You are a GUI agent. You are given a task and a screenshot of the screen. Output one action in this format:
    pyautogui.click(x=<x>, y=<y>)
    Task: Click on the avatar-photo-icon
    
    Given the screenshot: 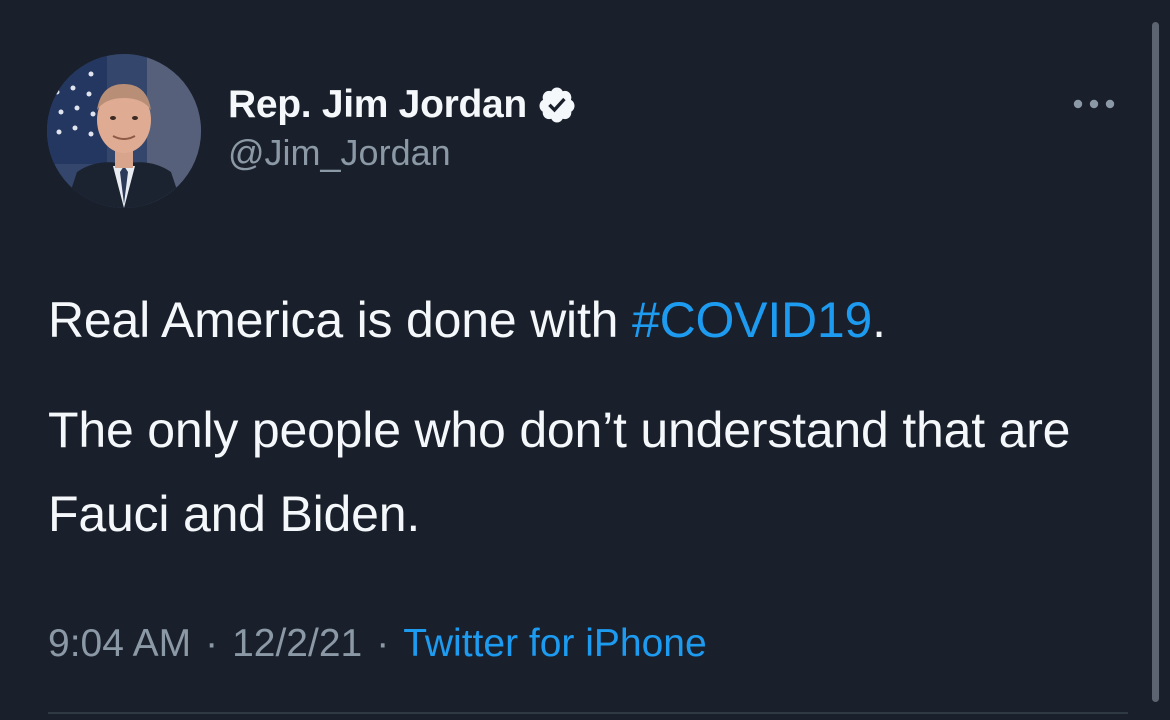 What is the action you would take?
    pyautogui.click(x=124, y=131)
    